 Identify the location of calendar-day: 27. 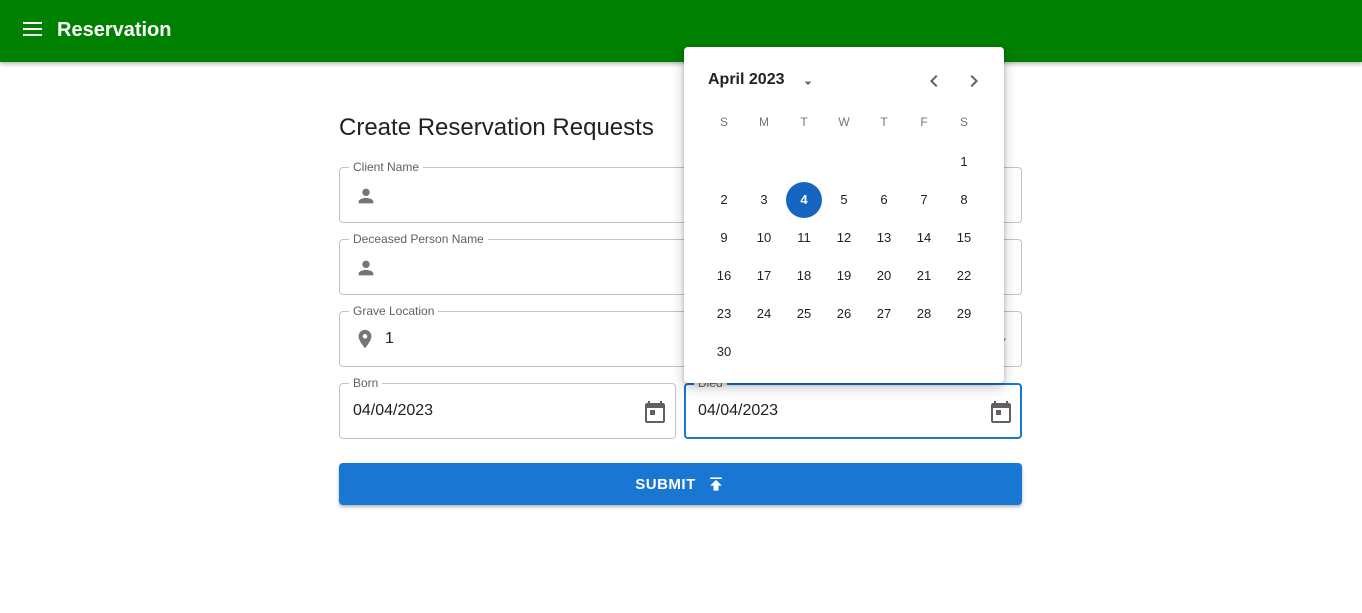
(884, 314).